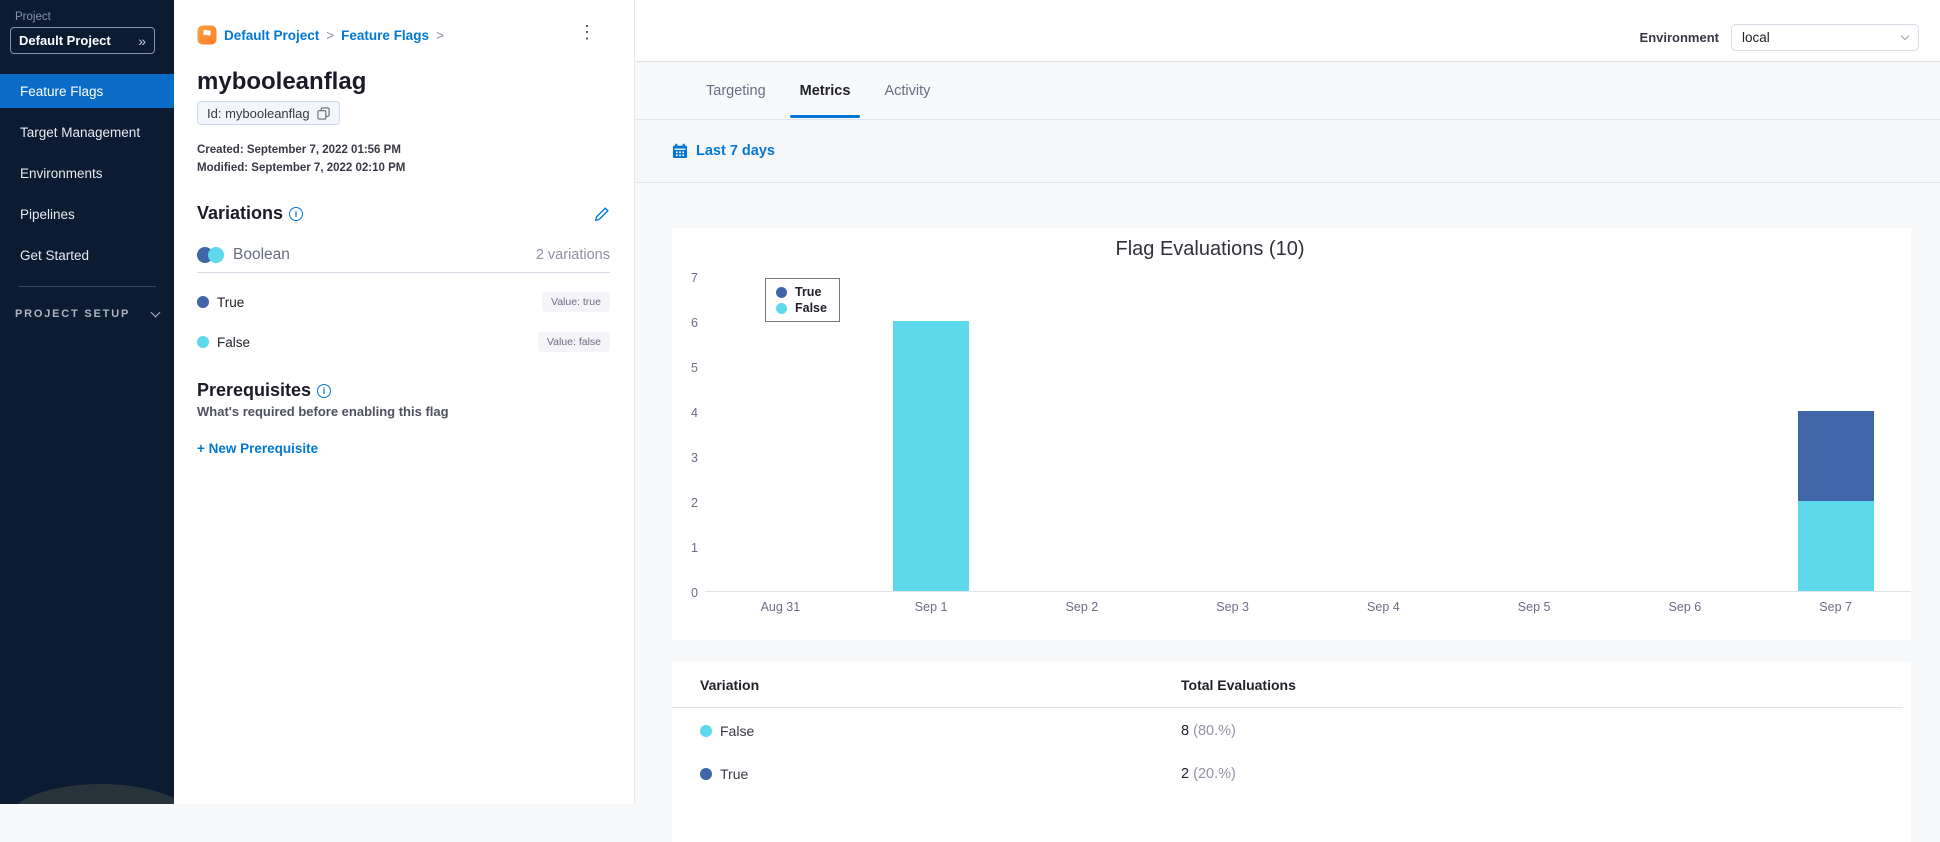 Image resolution: width=1940 pixels, height=842 pixels. Describe the element at coordinates (780, 607) in the screenshot. I see `x-tick-label: Aug 31` at that location.